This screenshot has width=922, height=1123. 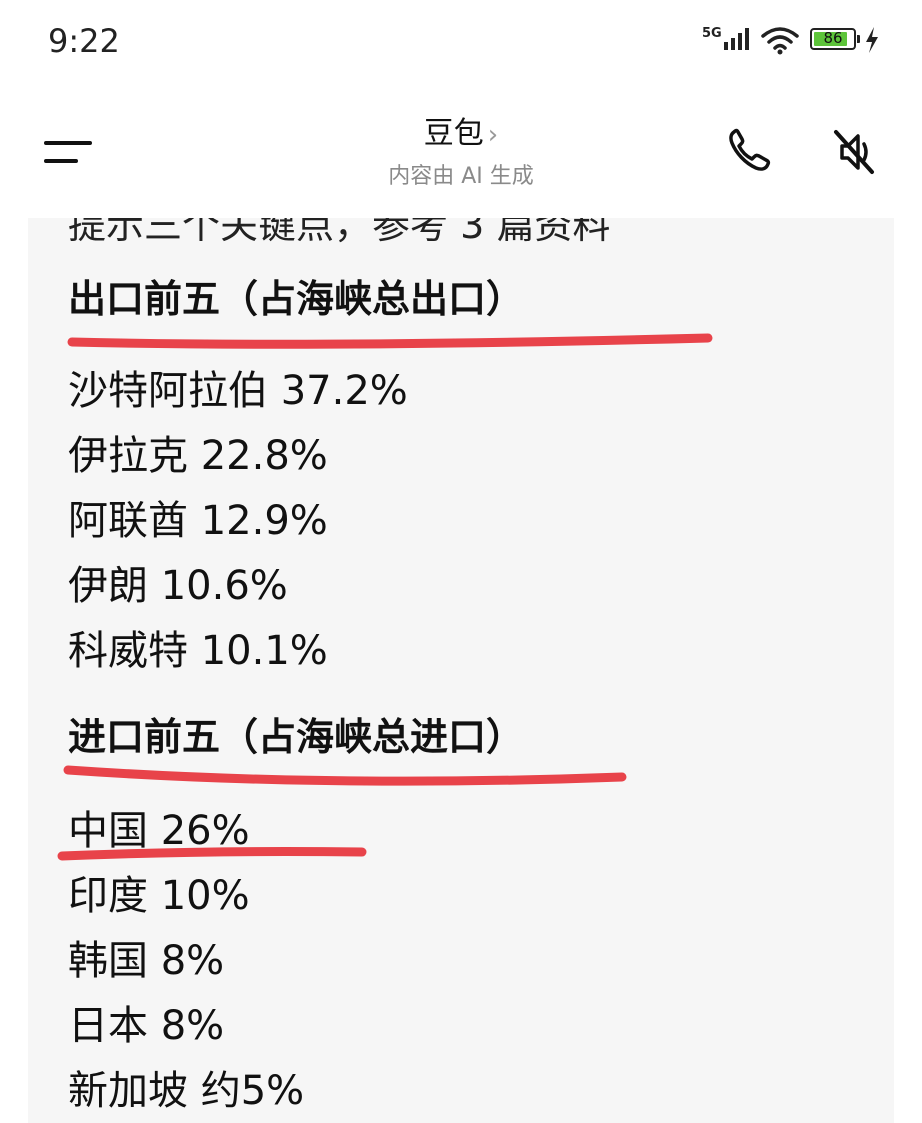 I want to click on import-heading: 进口前五（占海峡总进口）, so click(x=296, y=737).